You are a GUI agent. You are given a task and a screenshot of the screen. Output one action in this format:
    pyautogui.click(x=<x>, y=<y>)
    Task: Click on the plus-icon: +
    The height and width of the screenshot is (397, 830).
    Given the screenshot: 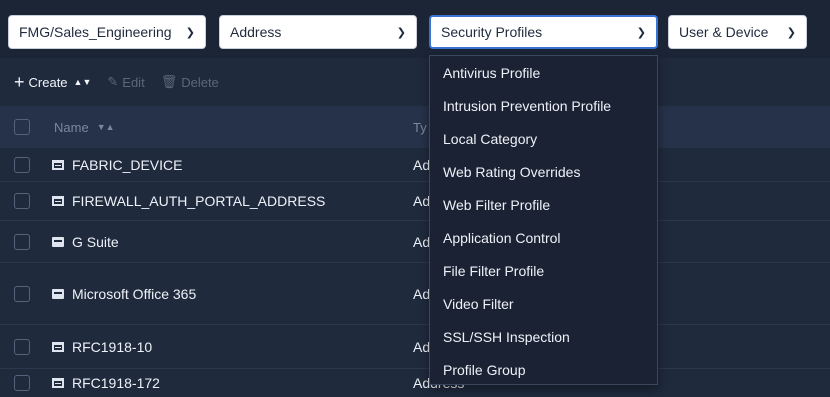 What is the action you would take?
    pyautogui.click(x=19, y=82)
    